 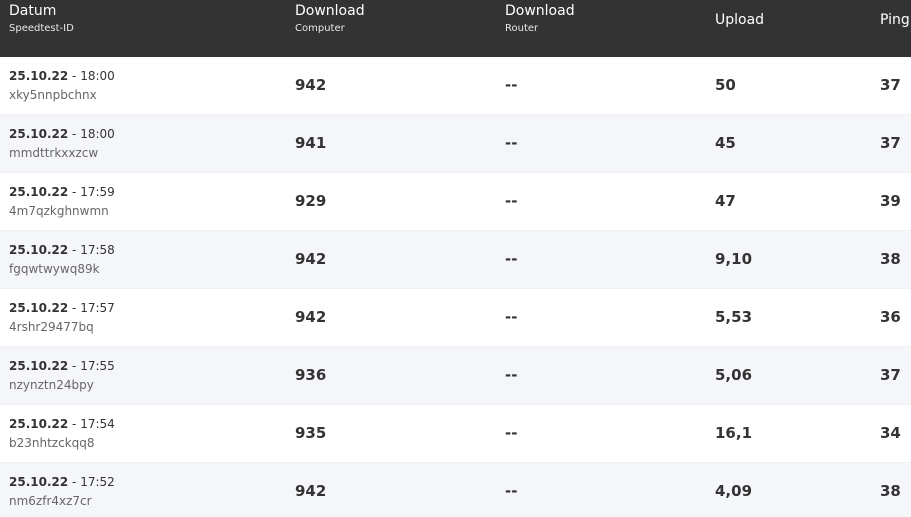 I want to click on column-header-upload: Upload, so click(x=739, y=28).